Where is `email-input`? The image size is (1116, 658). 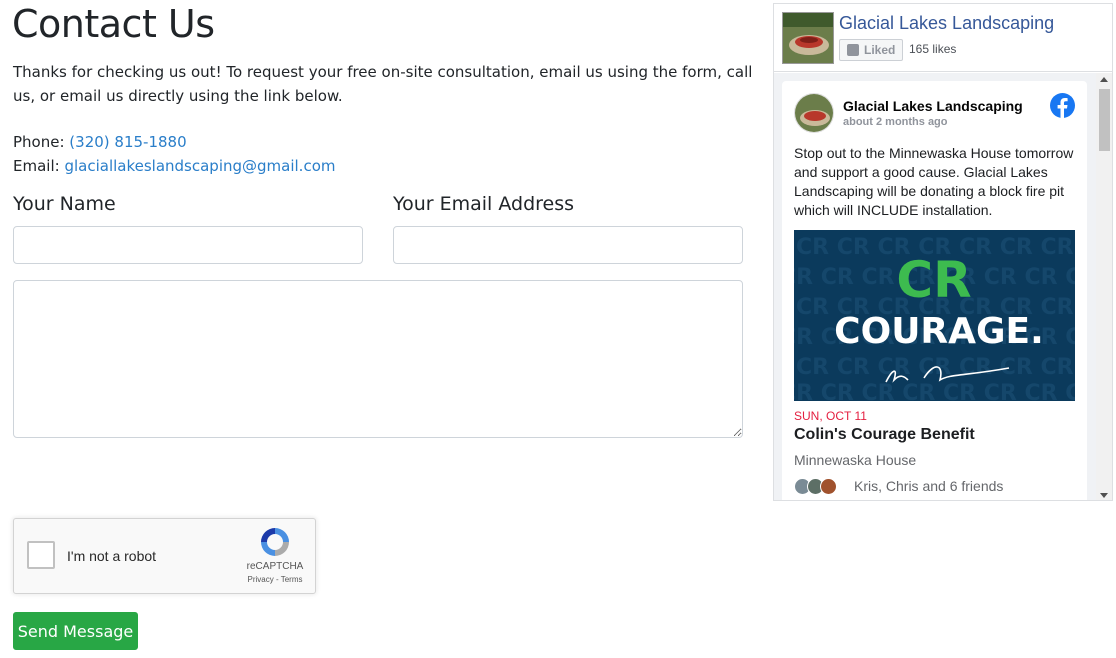 email-input is located at coordinates (568, 245).